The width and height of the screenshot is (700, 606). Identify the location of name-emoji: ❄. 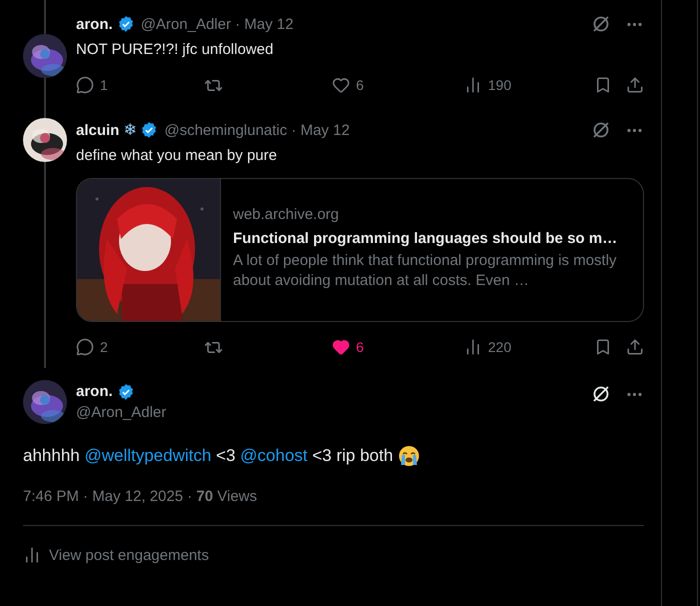
(129, 130).